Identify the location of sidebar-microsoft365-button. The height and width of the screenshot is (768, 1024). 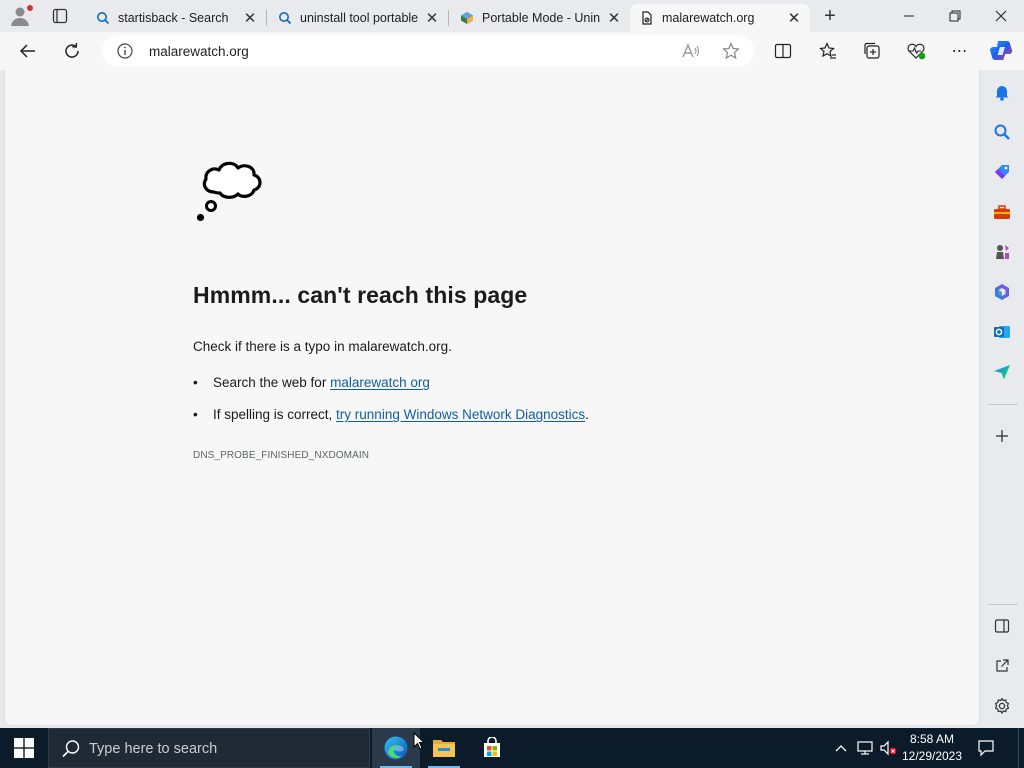
(1002, 292).